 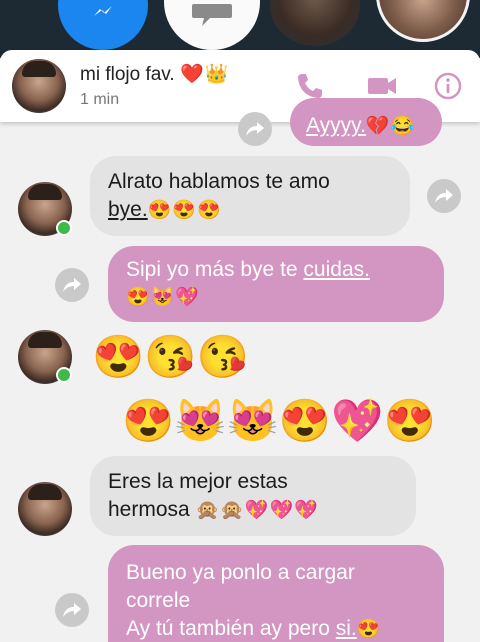 What do you see at coordinates (250, 196) in the screenshot?
I see `message-bubble-incoming: Alrato hablamos te amo bye.😍😍😍` at bounding box center [250, 196].